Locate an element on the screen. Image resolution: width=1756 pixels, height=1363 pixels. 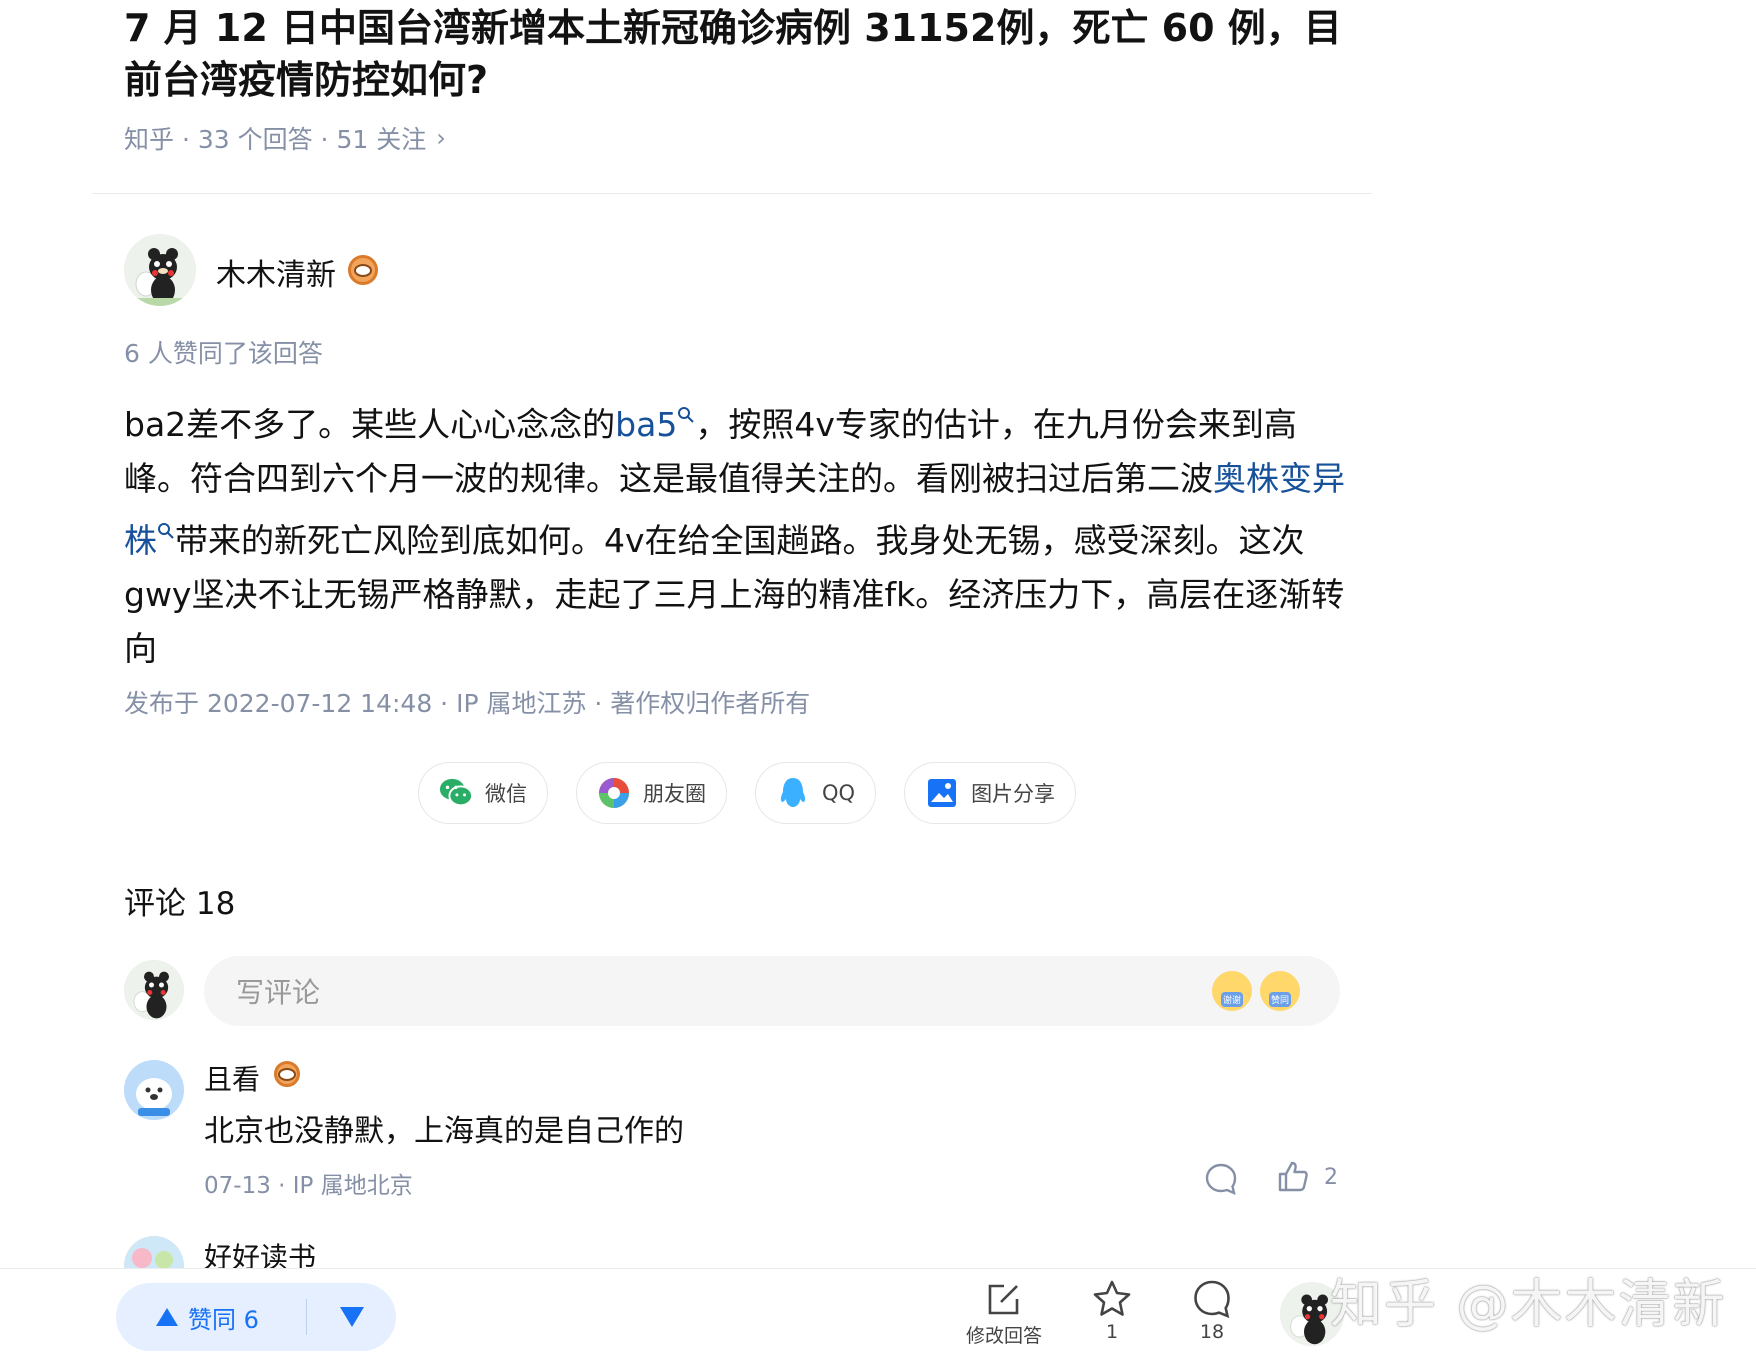
answer-text-part: ba2差不多了。某些人心心念念的 is located at coordinates (370, 424).